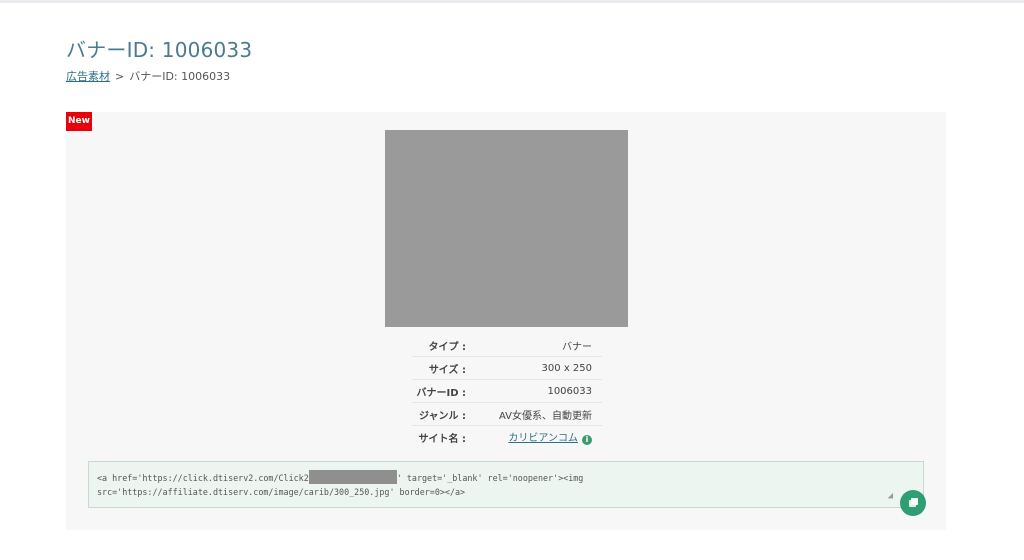 This screenshot has width=1024, height=560. I want to click on new-badge: New, so click(79, 121).